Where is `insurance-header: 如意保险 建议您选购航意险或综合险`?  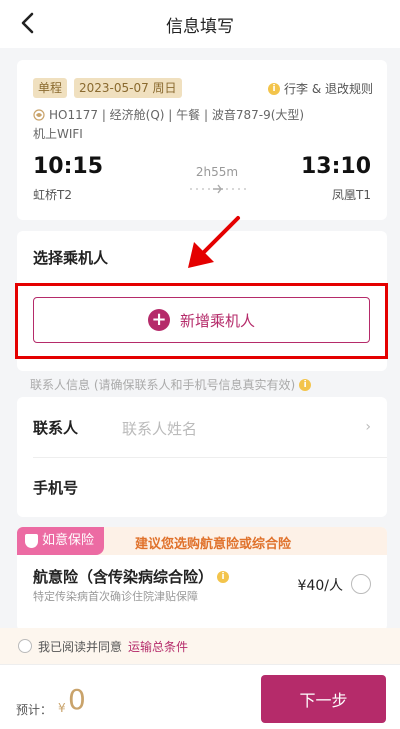 insurance-header: 如意保险 建议您选购航意险或综合险 is located at coordinates (202, 541).